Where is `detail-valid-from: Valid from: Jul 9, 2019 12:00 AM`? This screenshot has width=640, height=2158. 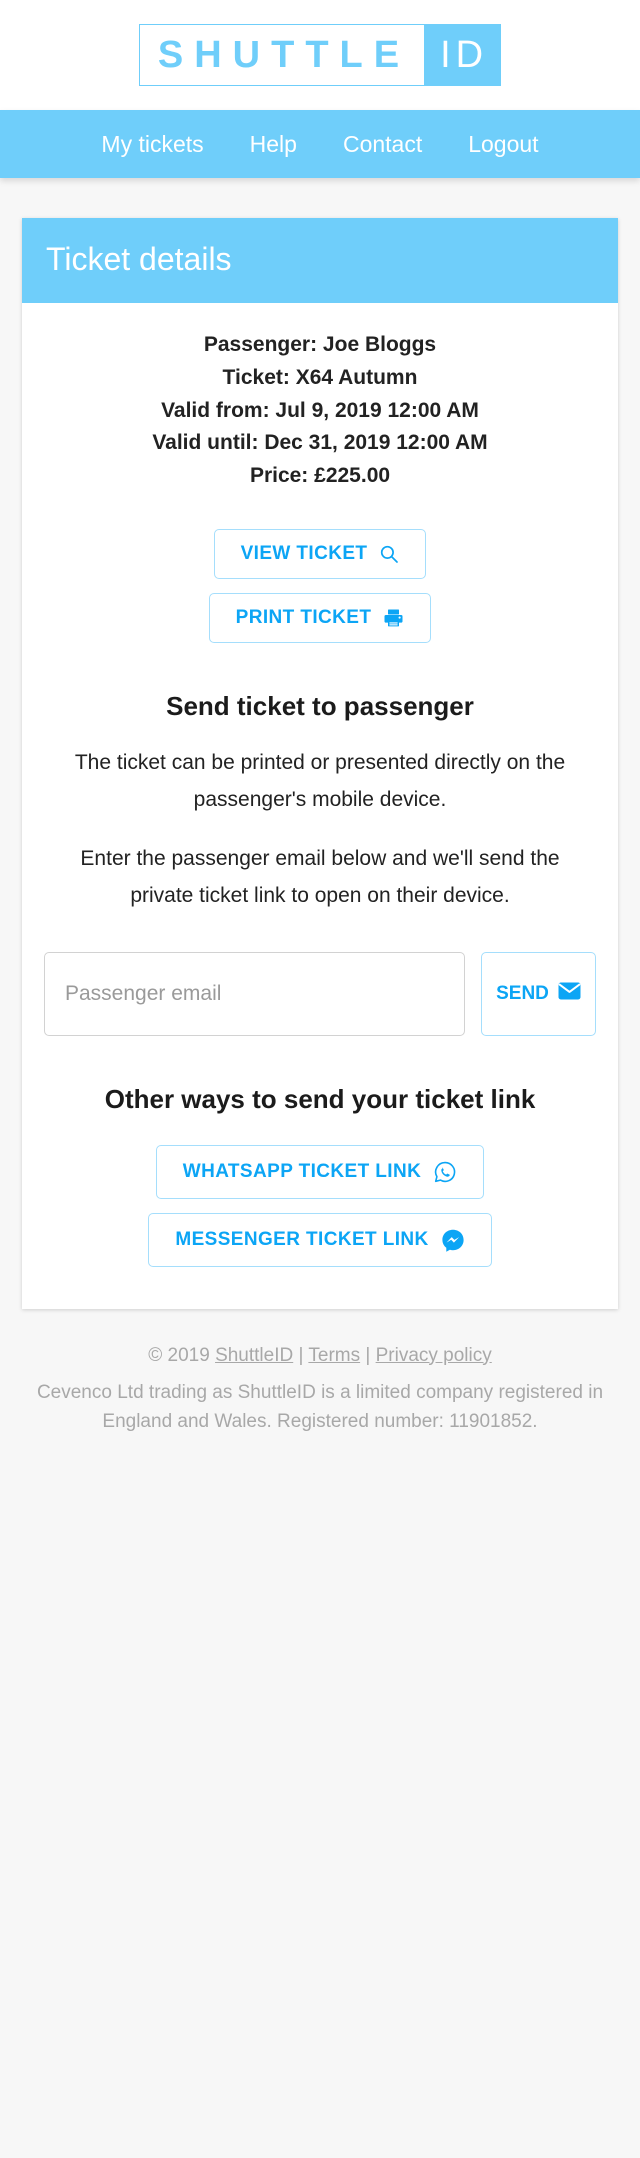 detail-valid-from: Valid from: Jul 9, 2019 12:00 AM is located at coordinates (320, 410).